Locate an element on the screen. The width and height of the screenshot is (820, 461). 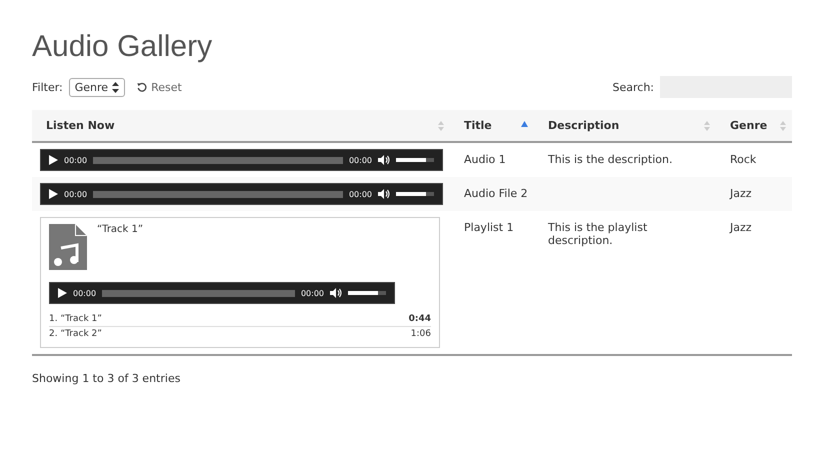
table-cell: This is the description. is located at coordinates (610, 159).